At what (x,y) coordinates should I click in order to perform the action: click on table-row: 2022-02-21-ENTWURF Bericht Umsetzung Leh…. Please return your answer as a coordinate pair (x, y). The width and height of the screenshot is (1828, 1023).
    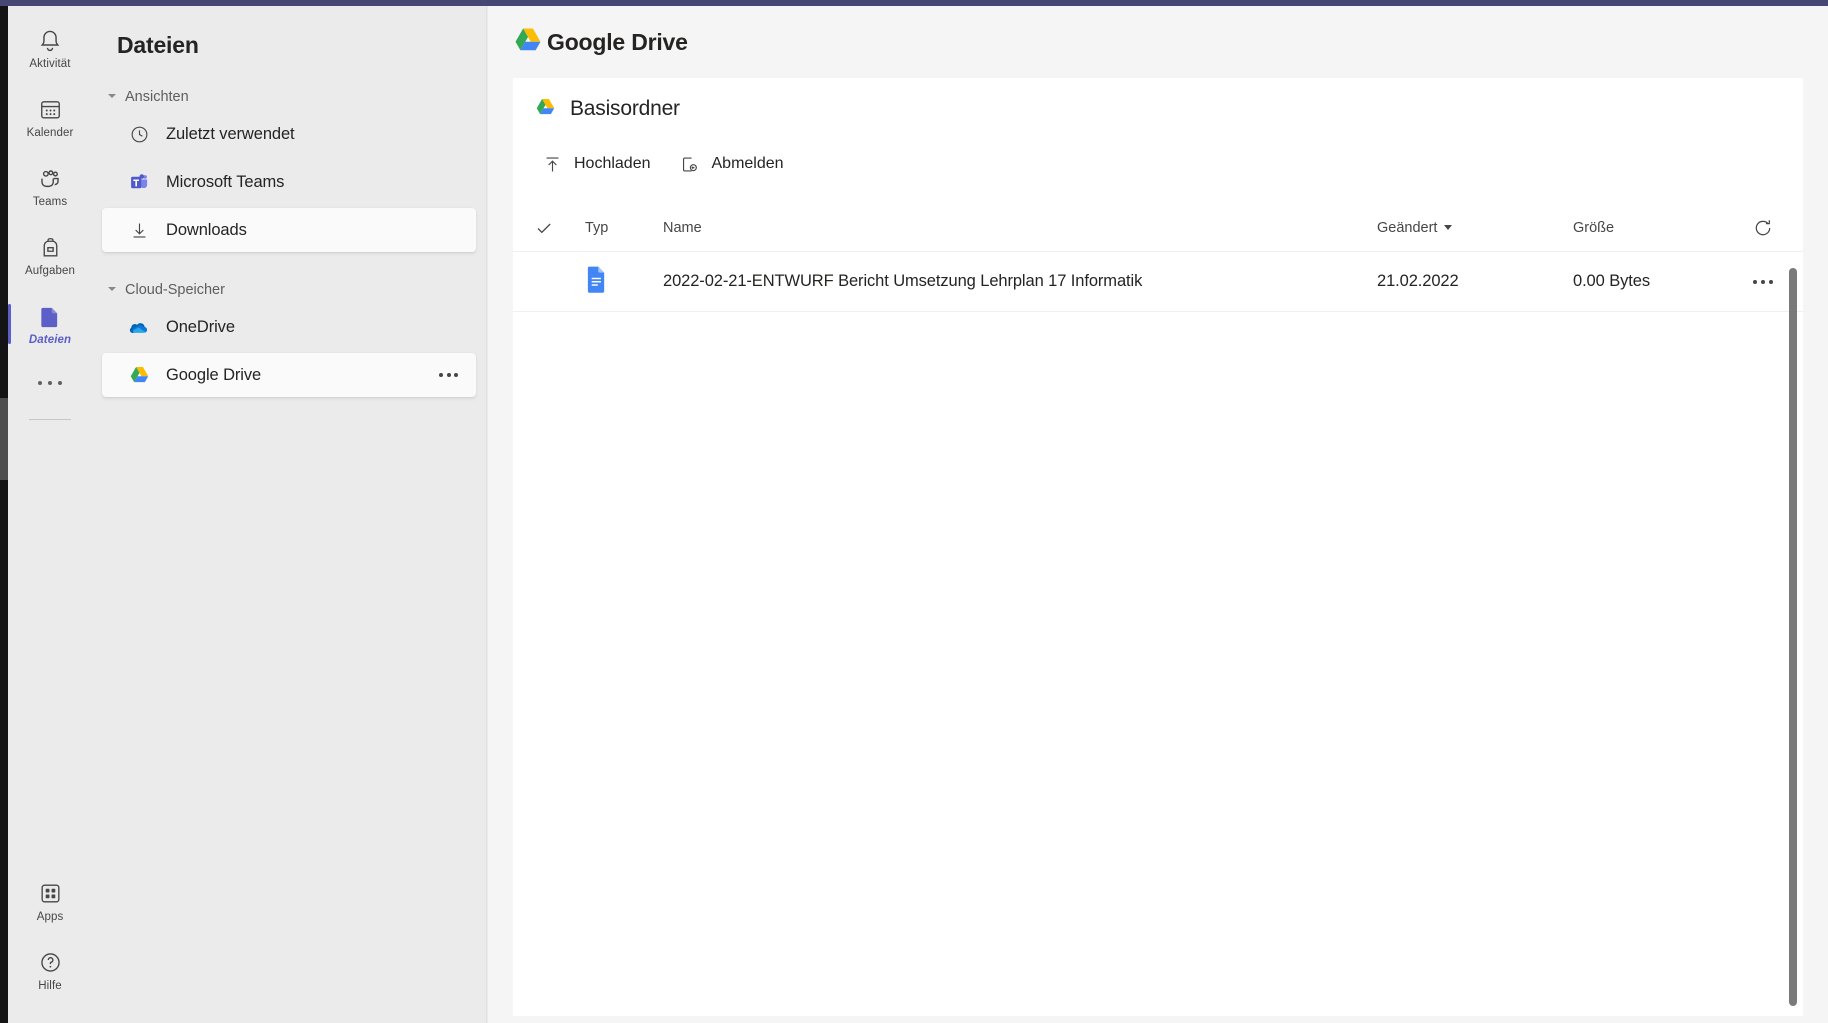
    Looking at the image, I should click on (1158, 282).